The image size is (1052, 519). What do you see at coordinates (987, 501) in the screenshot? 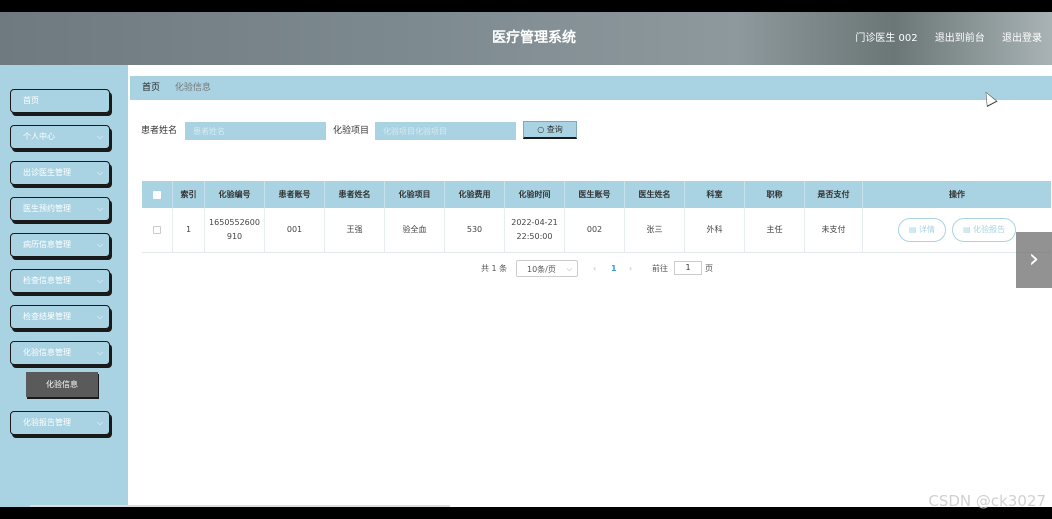
I see `watermark: CSDN @ck3027` at bounding box center [987, 501].